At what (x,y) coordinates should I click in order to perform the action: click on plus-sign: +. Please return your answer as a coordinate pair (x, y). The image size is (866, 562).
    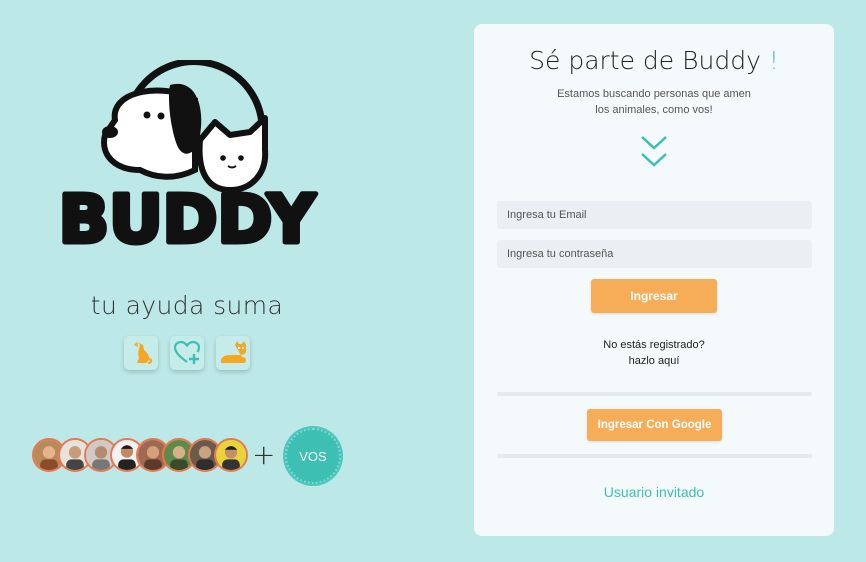
    Looking at the image, I should click on (264, 454).